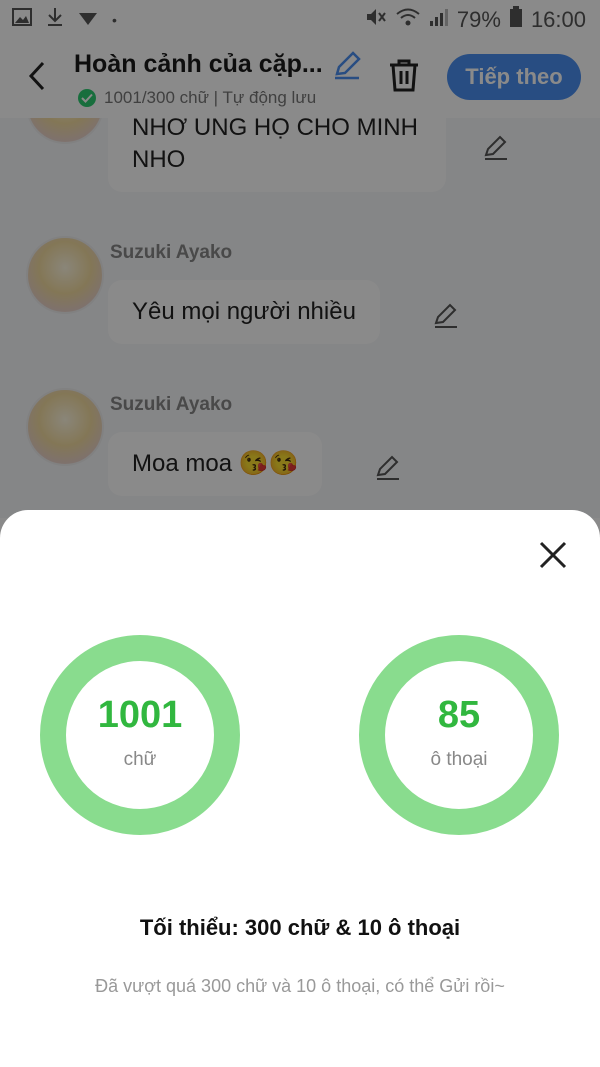 This screenshot has width=600, height=1067. What do you see at coordinates (140, 759) in the screenshot?
I see `word-count-label: chữ` at bounding box center [140, 759].